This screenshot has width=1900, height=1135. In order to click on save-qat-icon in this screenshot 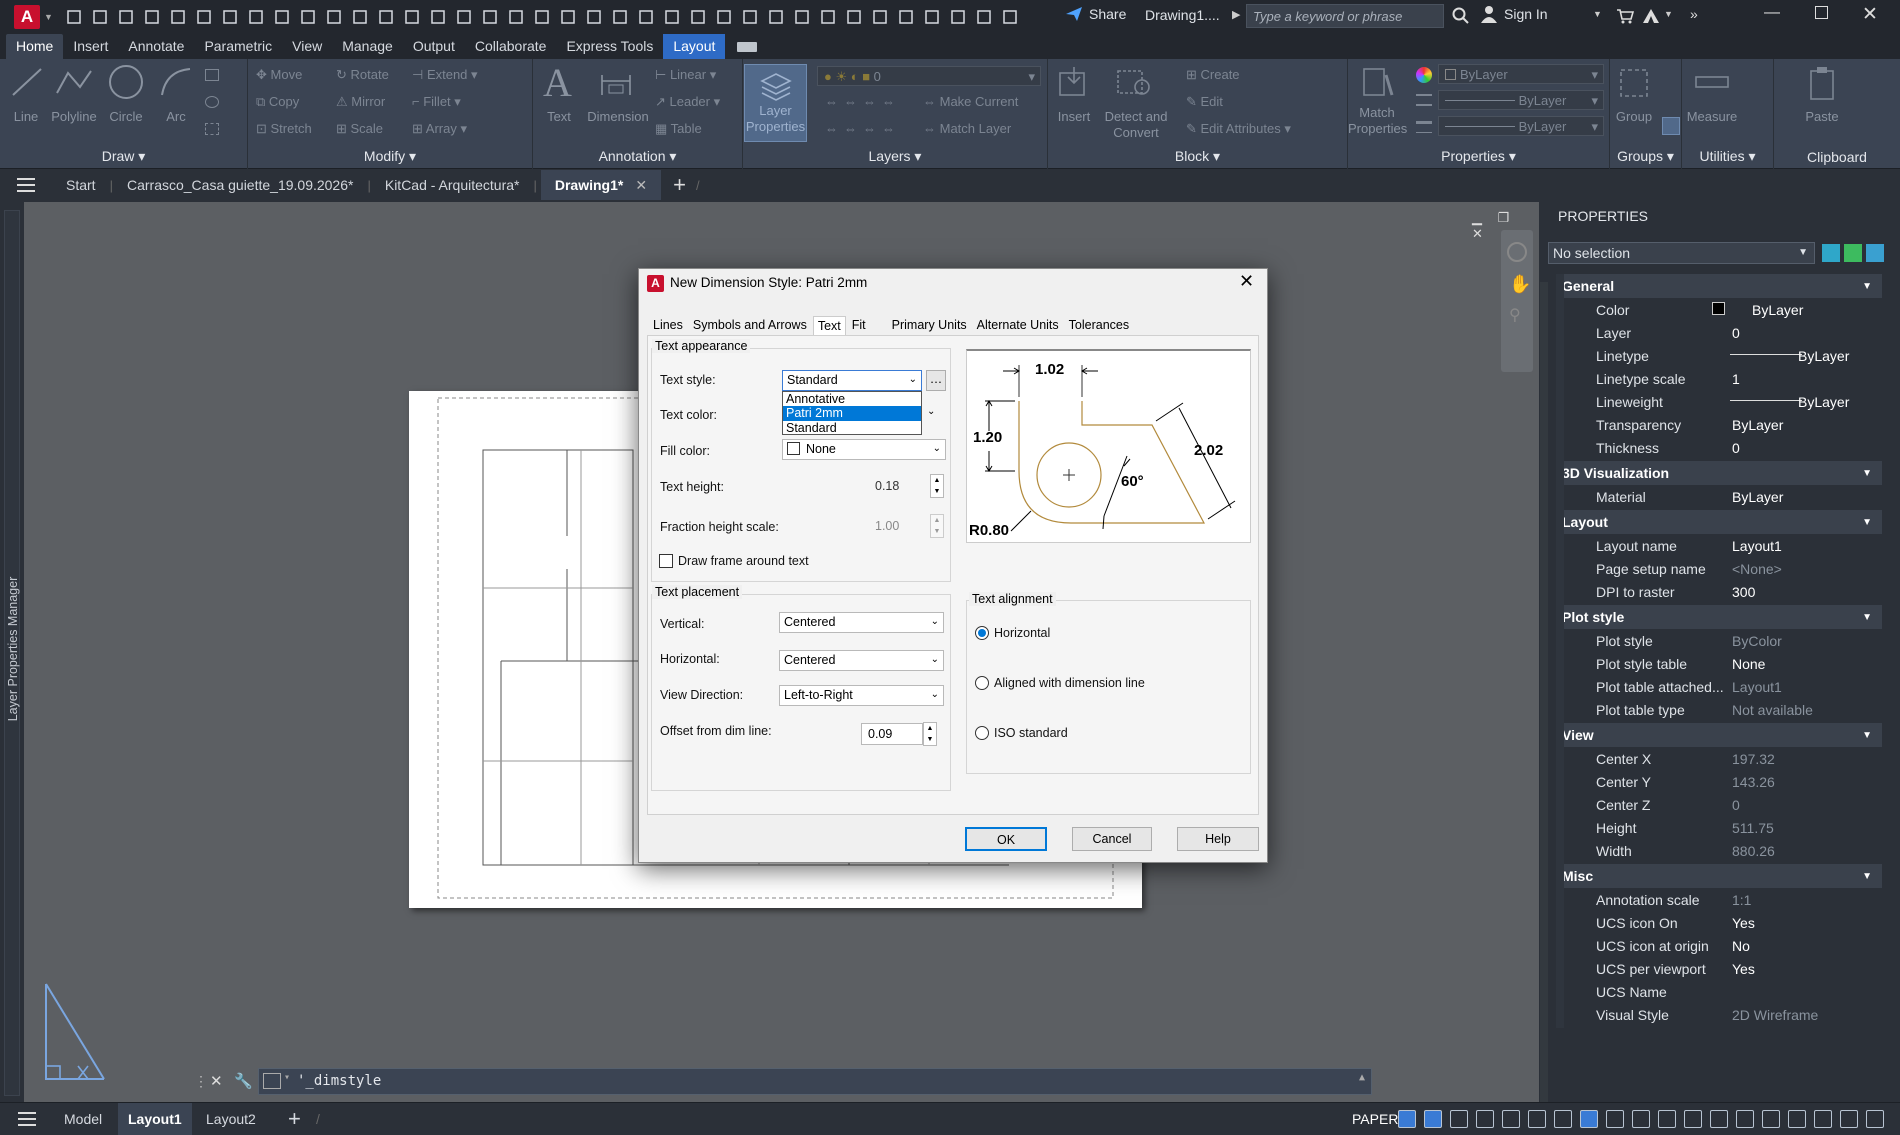, I will do `click(126, 17)`.